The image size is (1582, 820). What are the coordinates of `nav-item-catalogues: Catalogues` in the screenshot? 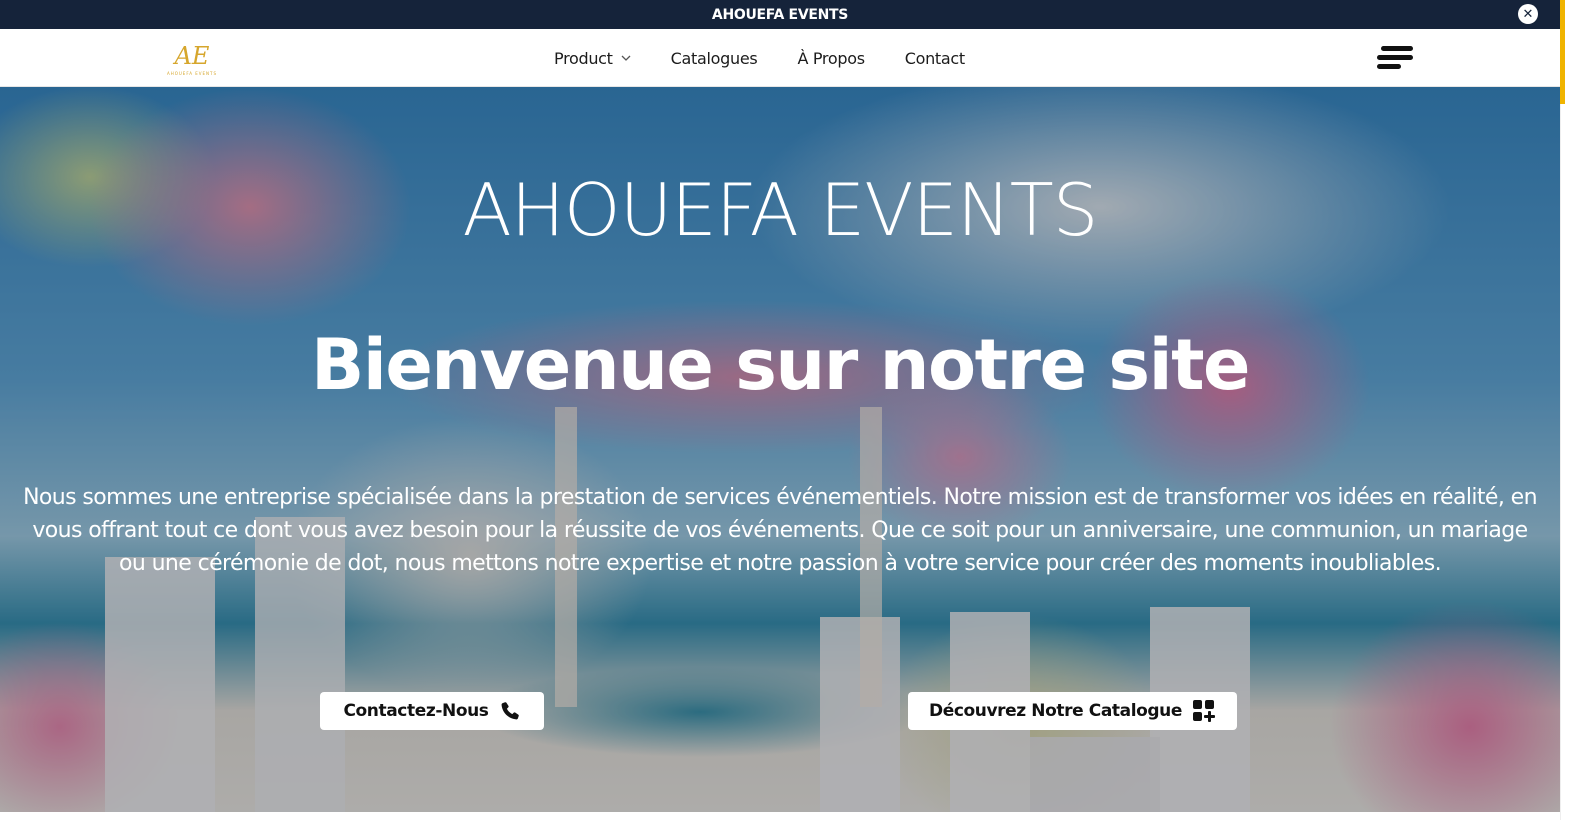 It's located at (714, 58).